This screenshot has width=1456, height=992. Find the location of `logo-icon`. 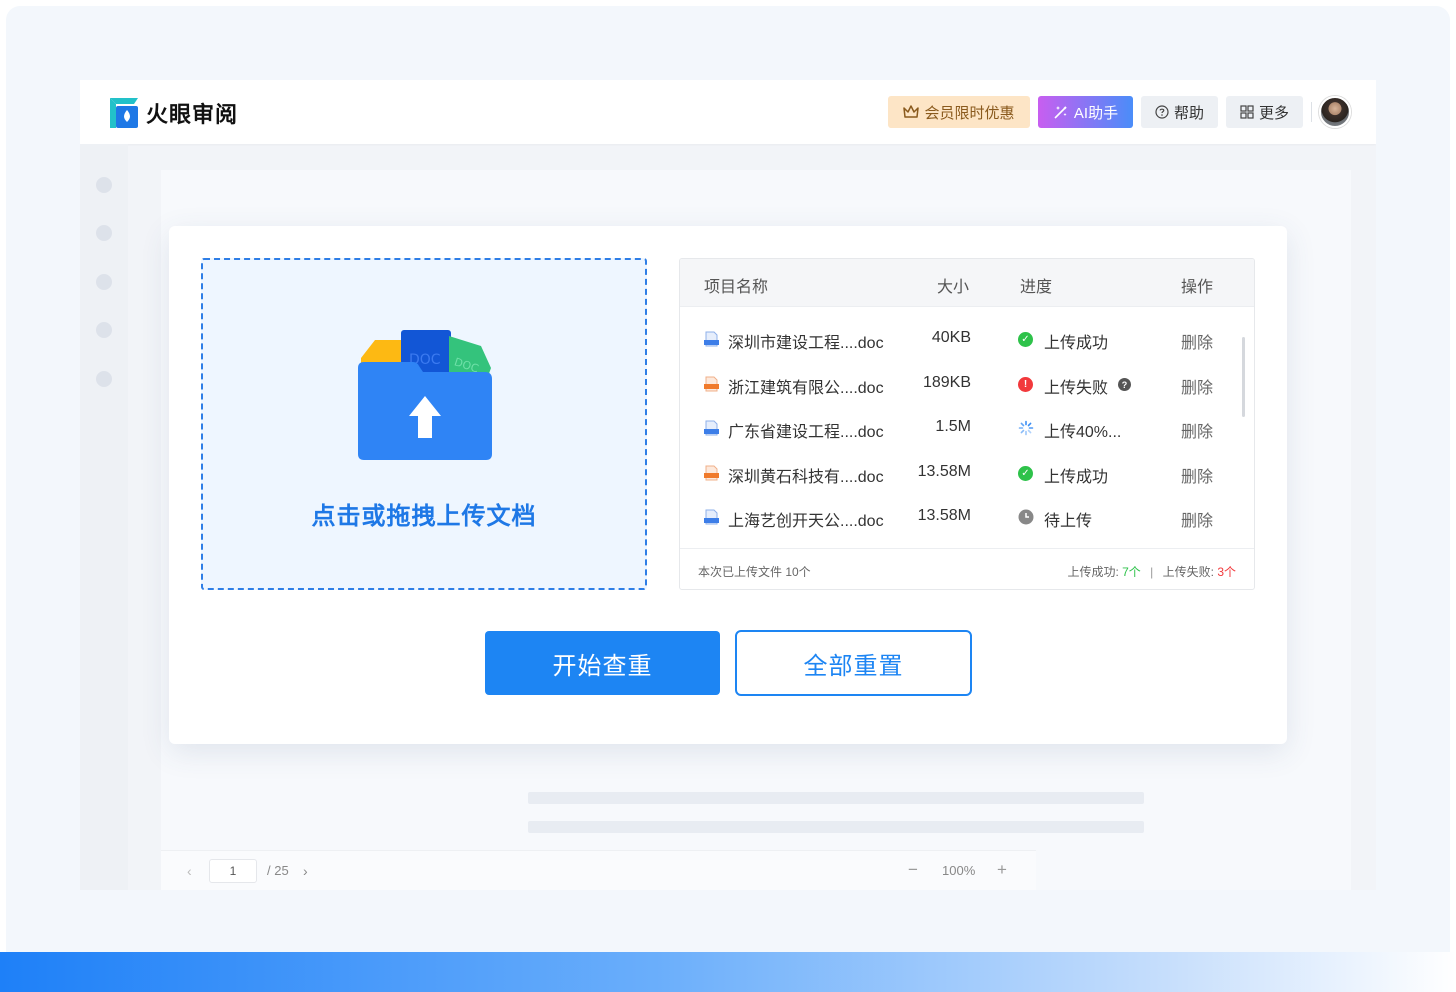

logo-icon is located at coordinates (124, 113).